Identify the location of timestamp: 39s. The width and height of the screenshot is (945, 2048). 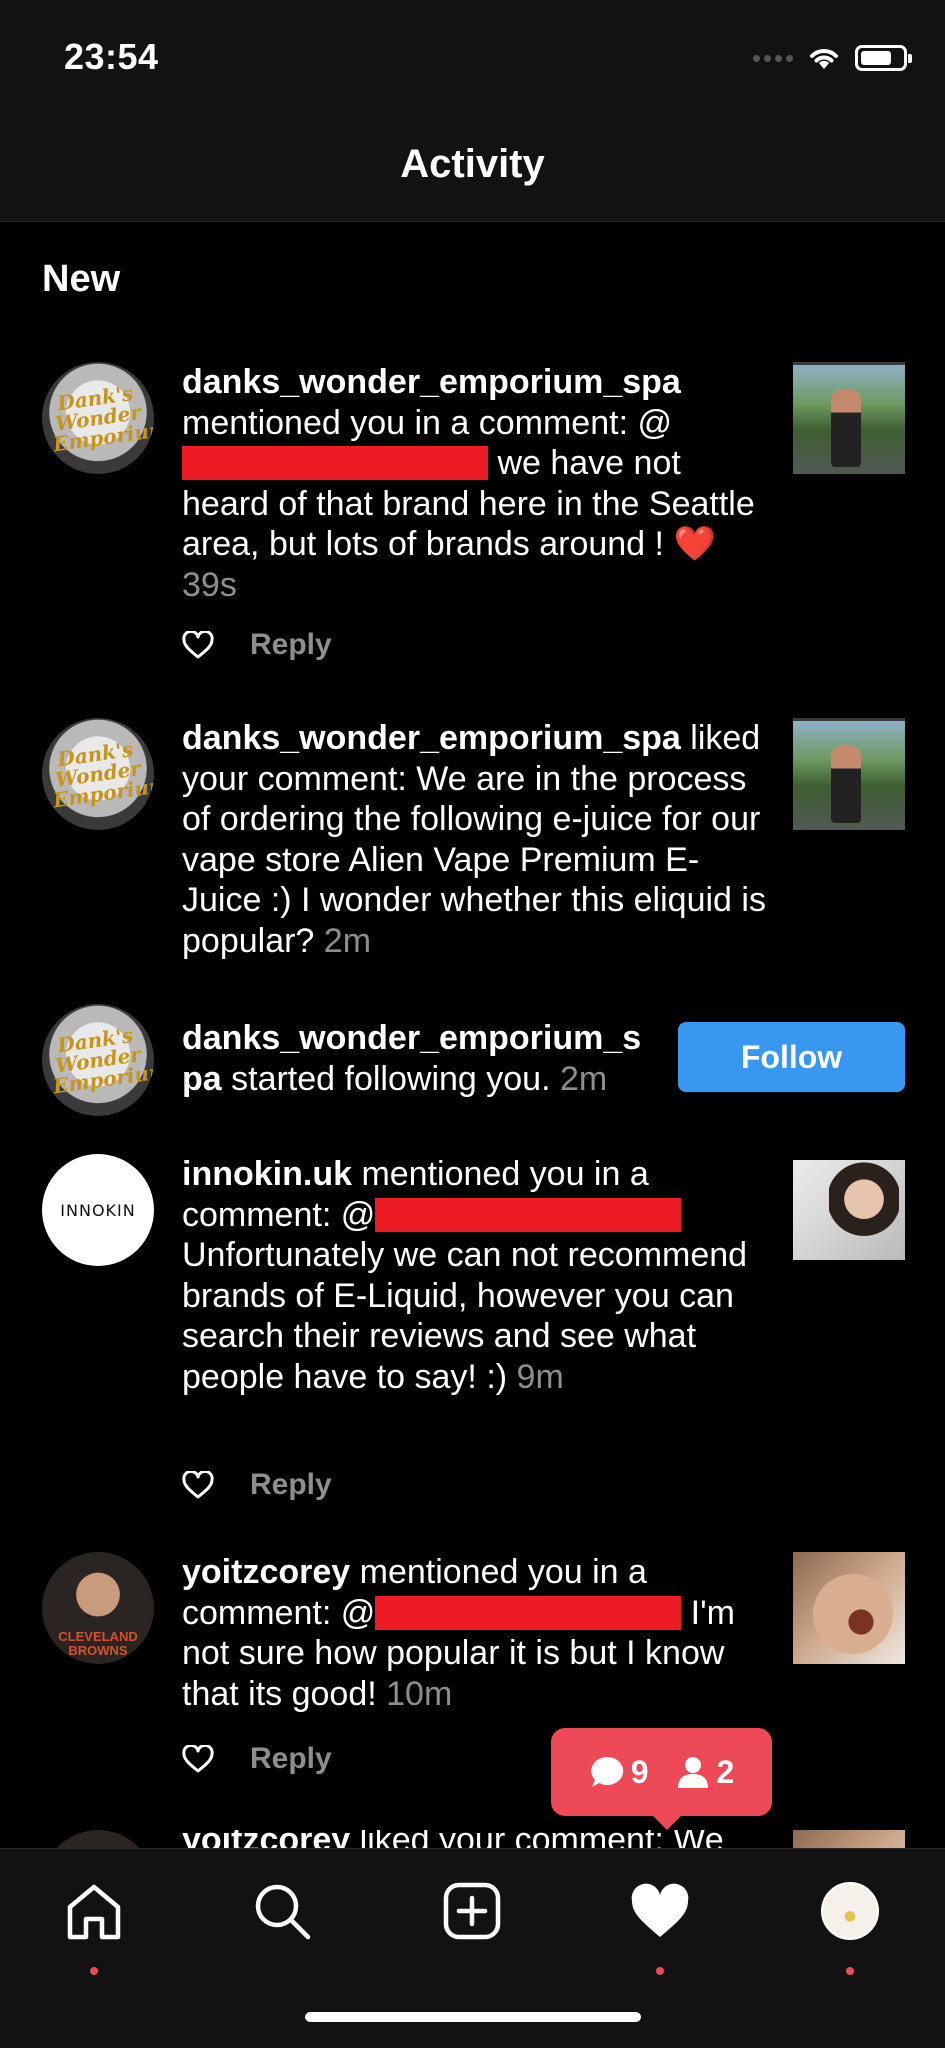
(209, 584).